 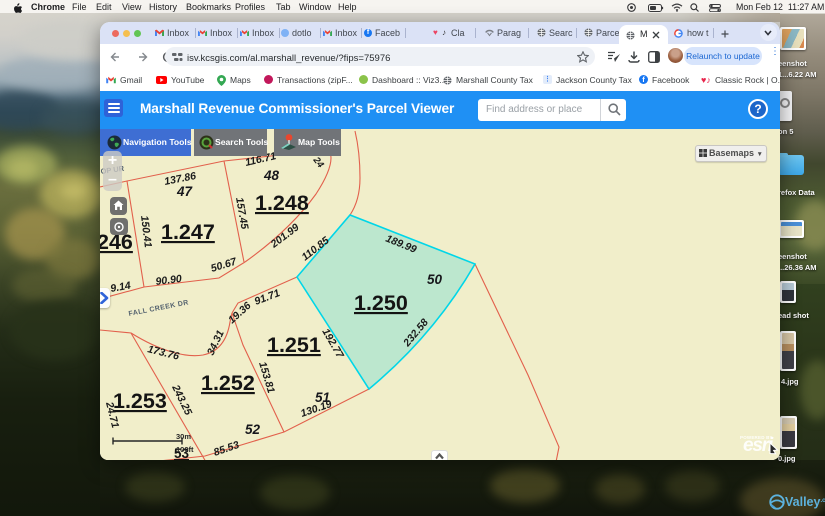 I want to click on svg-text: 30m, so click(x=183, y=436).